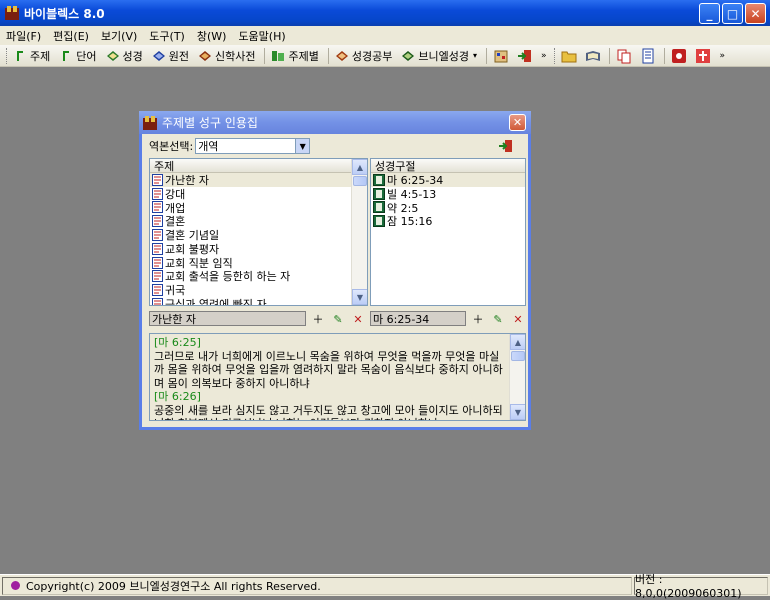 The image size is (770, 600). I want to click on toolbar-study-button: 성경공부, so click(363, 56).